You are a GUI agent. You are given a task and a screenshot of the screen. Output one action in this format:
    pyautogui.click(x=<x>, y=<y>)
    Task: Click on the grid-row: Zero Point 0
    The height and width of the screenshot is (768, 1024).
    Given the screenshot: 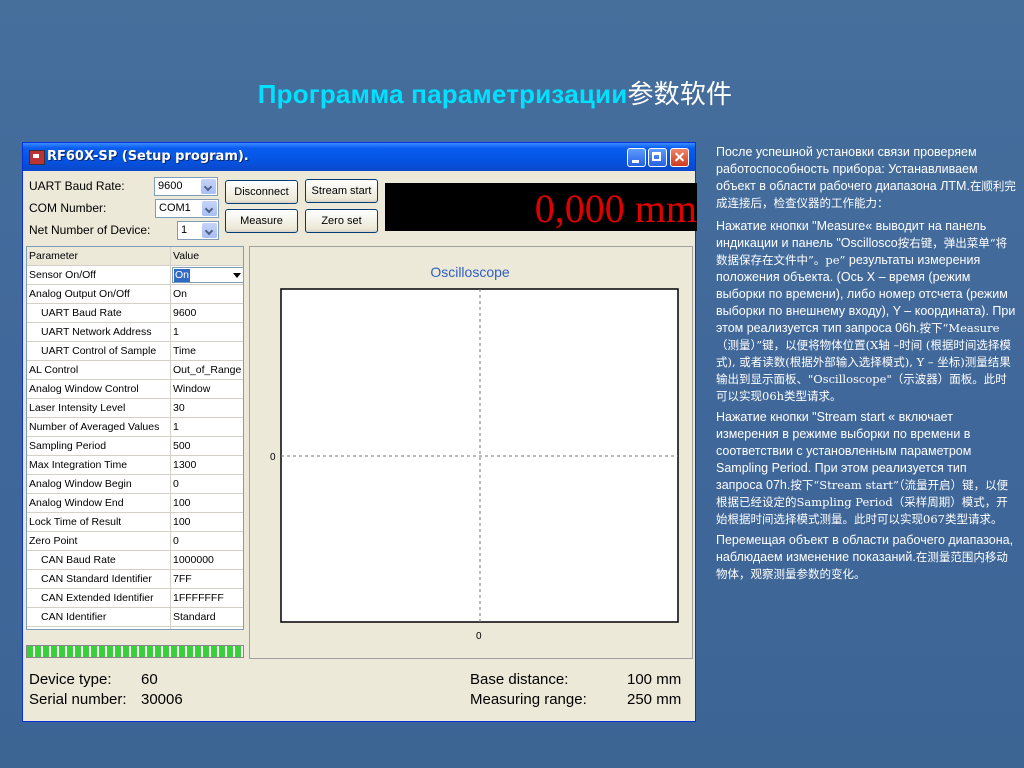 What is the action you would take?
    pyautogui.click(x=135, y=541)
    